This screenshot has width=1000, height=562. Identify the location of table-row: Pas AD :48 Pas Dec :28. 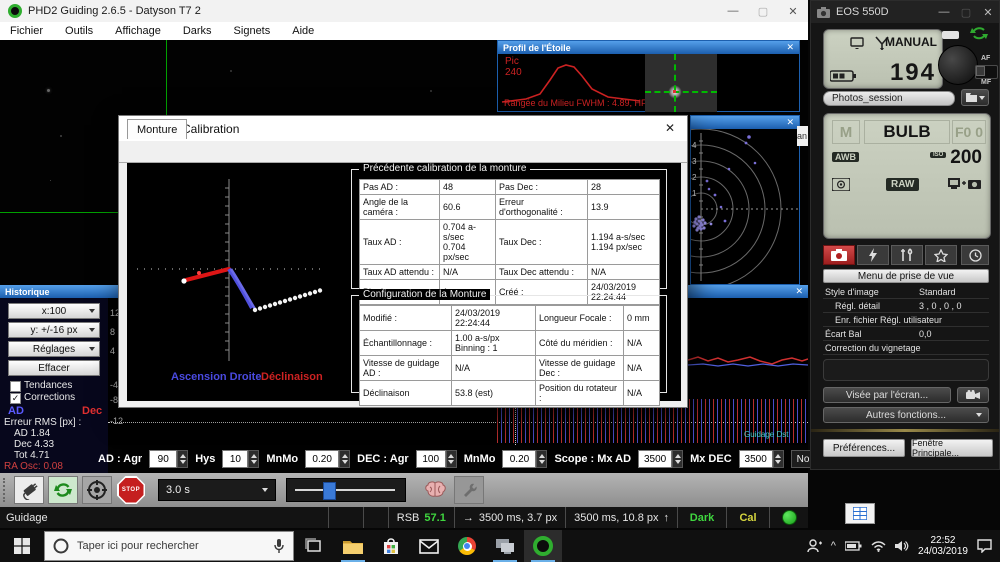
(509, 187).